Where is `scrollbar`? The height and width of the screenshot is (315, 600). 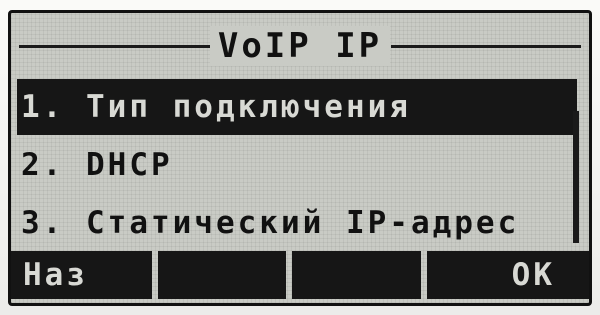 scrollbar is located at coordinates (576, 177).